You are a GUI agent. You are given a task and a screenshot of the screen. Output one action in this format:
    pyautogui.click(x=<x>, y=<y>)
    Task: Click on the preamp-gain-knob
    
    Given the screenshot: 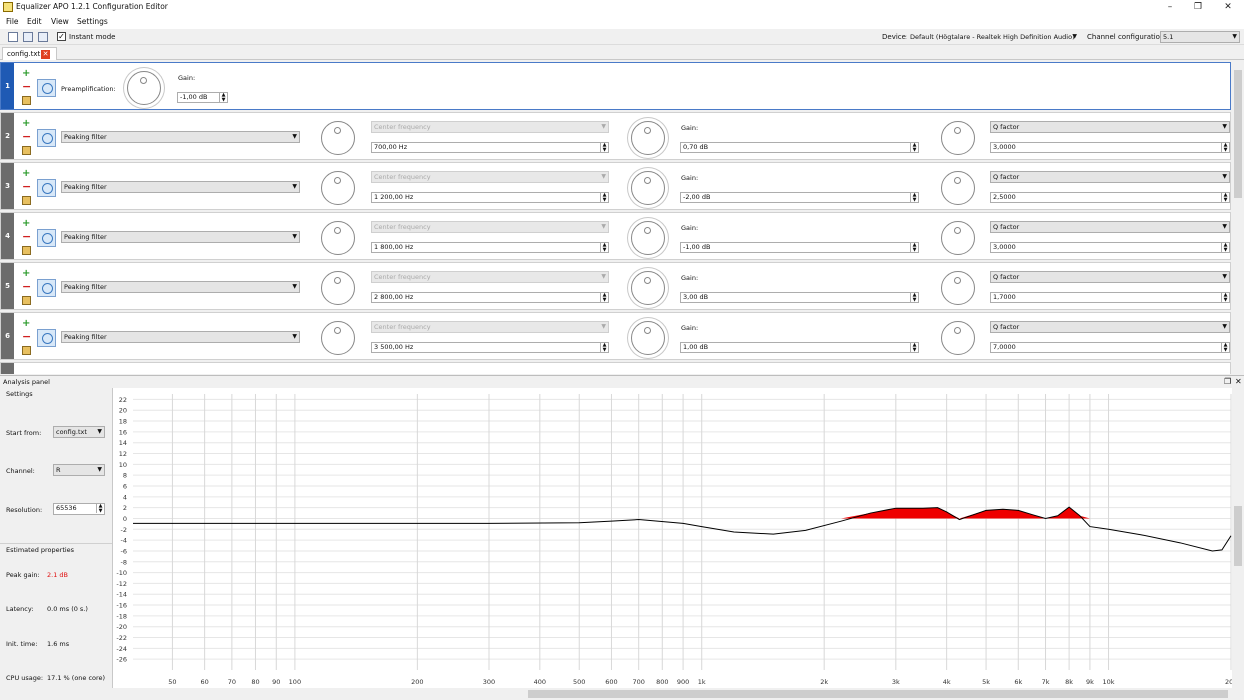 What is the action you would take?
    pyautogui.click(x=144, y=88)
    